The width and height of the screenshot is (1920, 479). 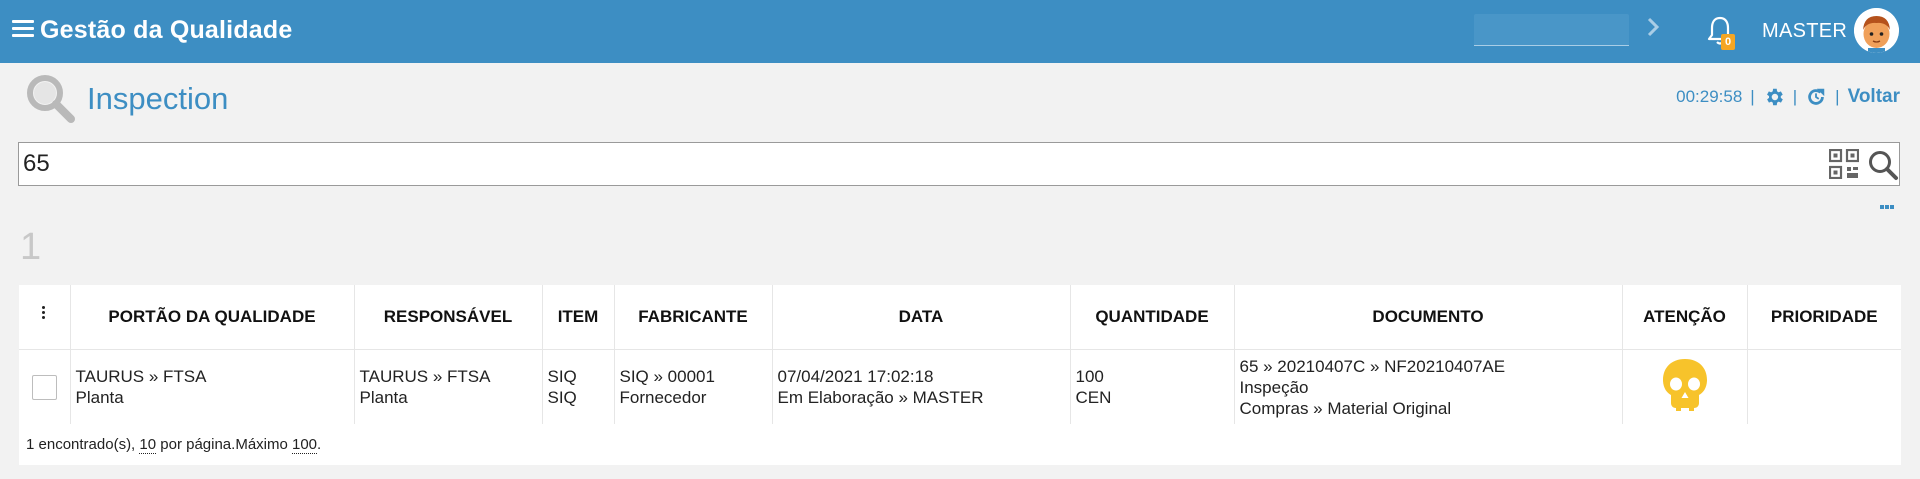 I want to click on column-header: ATENÇÃO, so click(x=1685, y=317).